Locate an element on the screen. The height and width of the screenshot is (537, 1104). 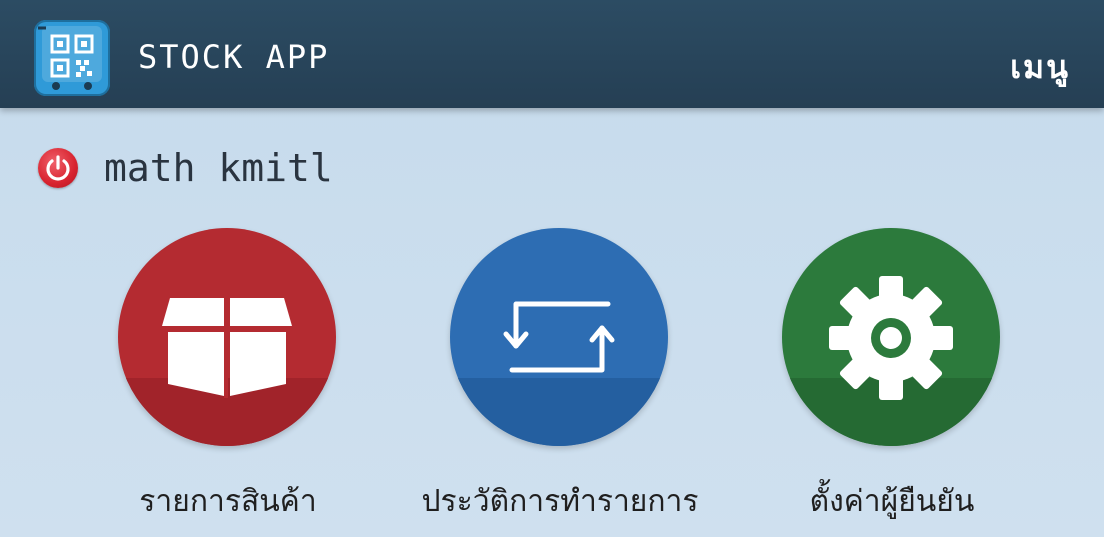
transfer-icon is located at coordinates (559, 337).